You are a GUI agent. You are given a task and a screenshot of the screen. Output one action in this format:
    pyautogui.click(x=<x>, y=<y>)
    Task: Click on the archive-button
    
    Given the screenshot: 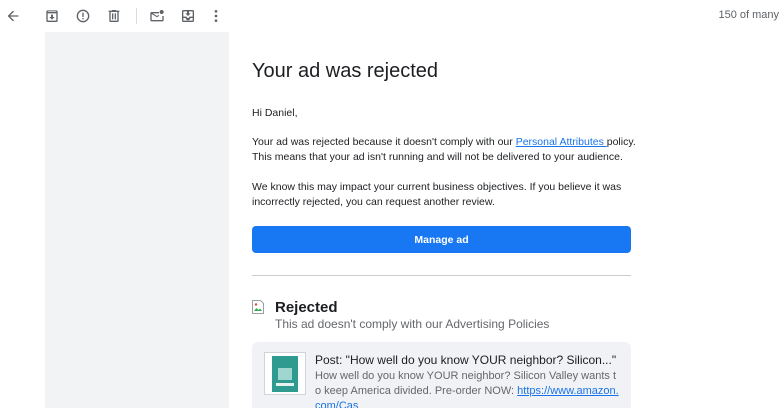 What is the action you would take?
    pyautogui.click(x=52, y=16)
    